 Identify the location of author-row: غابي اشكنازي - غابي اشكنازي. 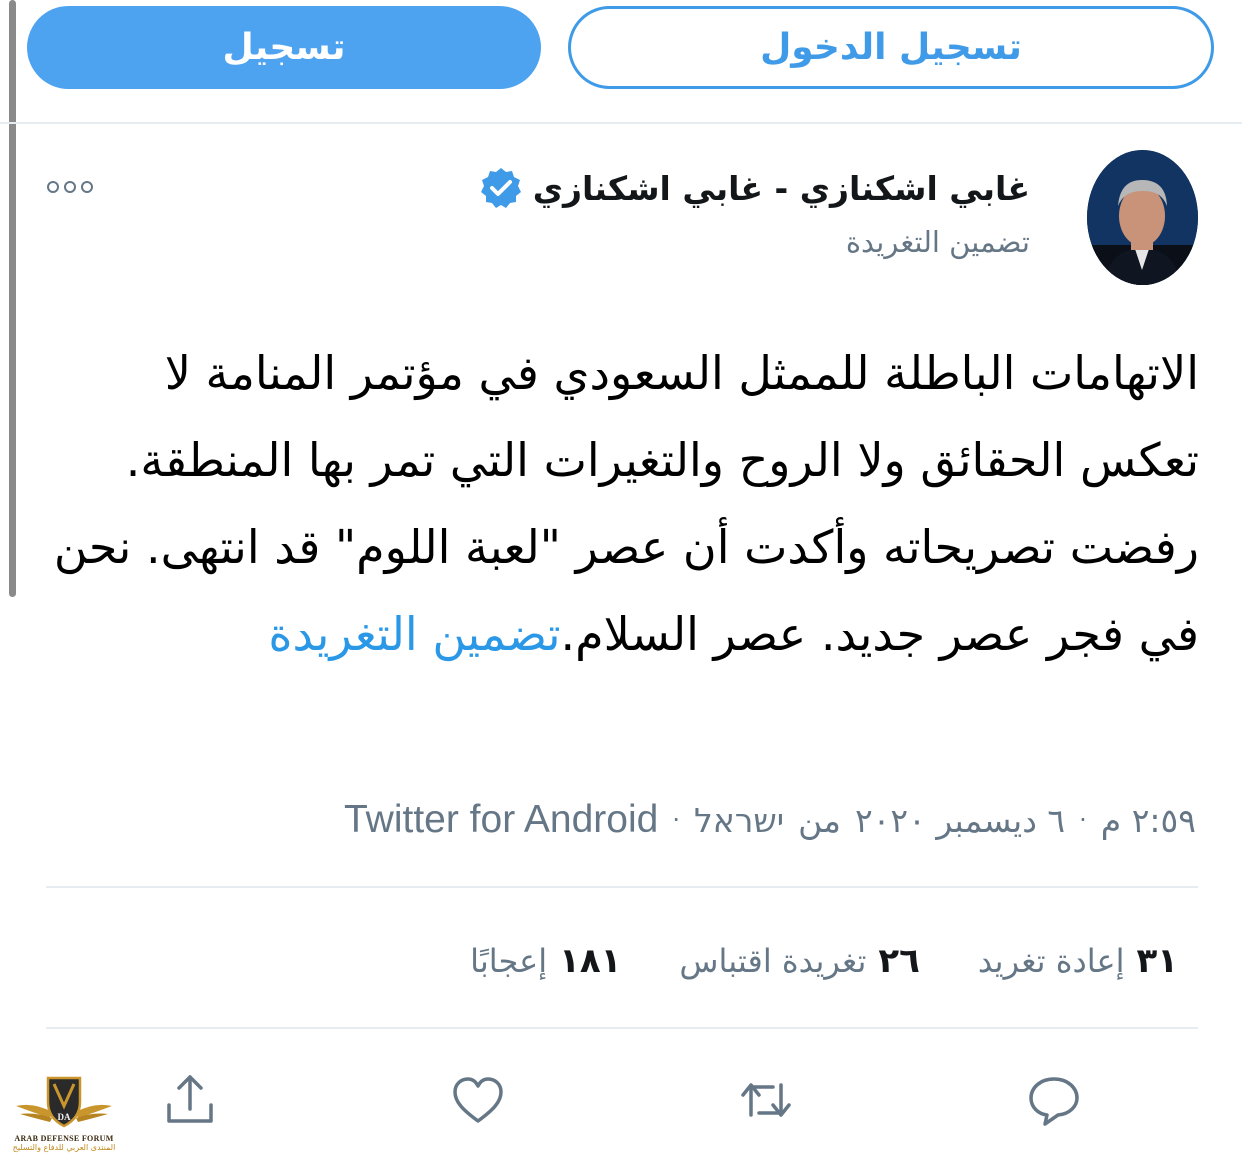
(754, 188).